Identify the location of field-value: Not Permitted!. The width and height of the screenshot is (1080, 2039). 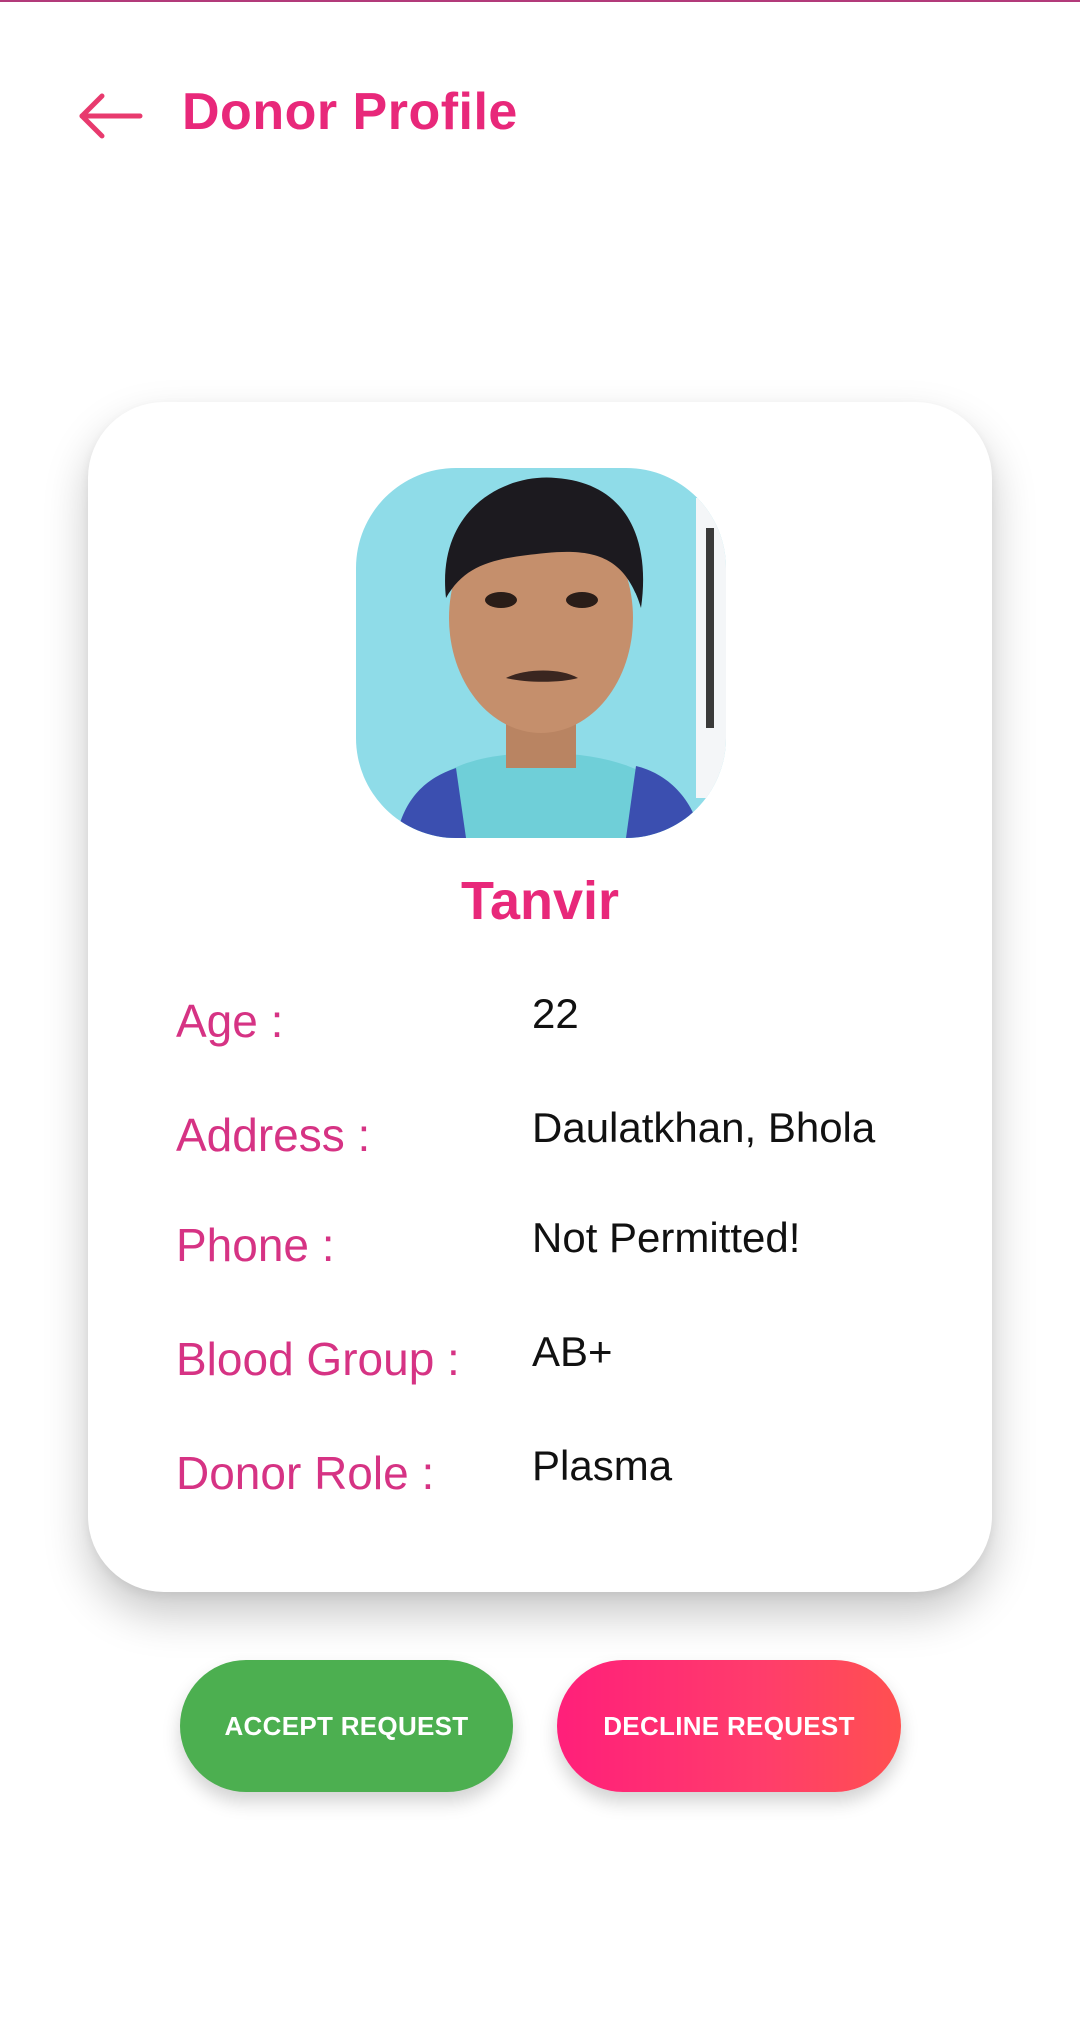
(666, 1237).